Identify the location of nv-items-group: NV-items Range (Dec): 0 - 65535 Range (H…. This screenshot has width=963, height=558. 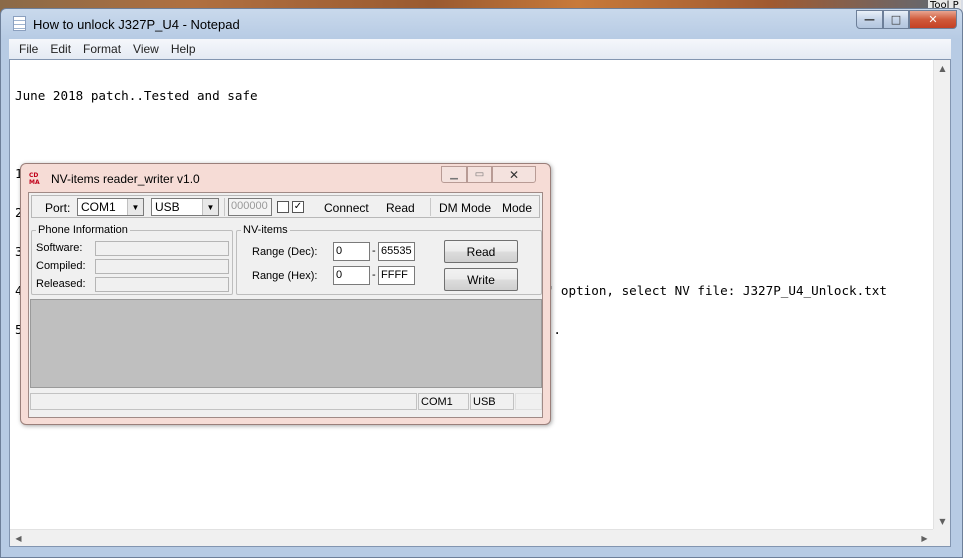
(389, 259).